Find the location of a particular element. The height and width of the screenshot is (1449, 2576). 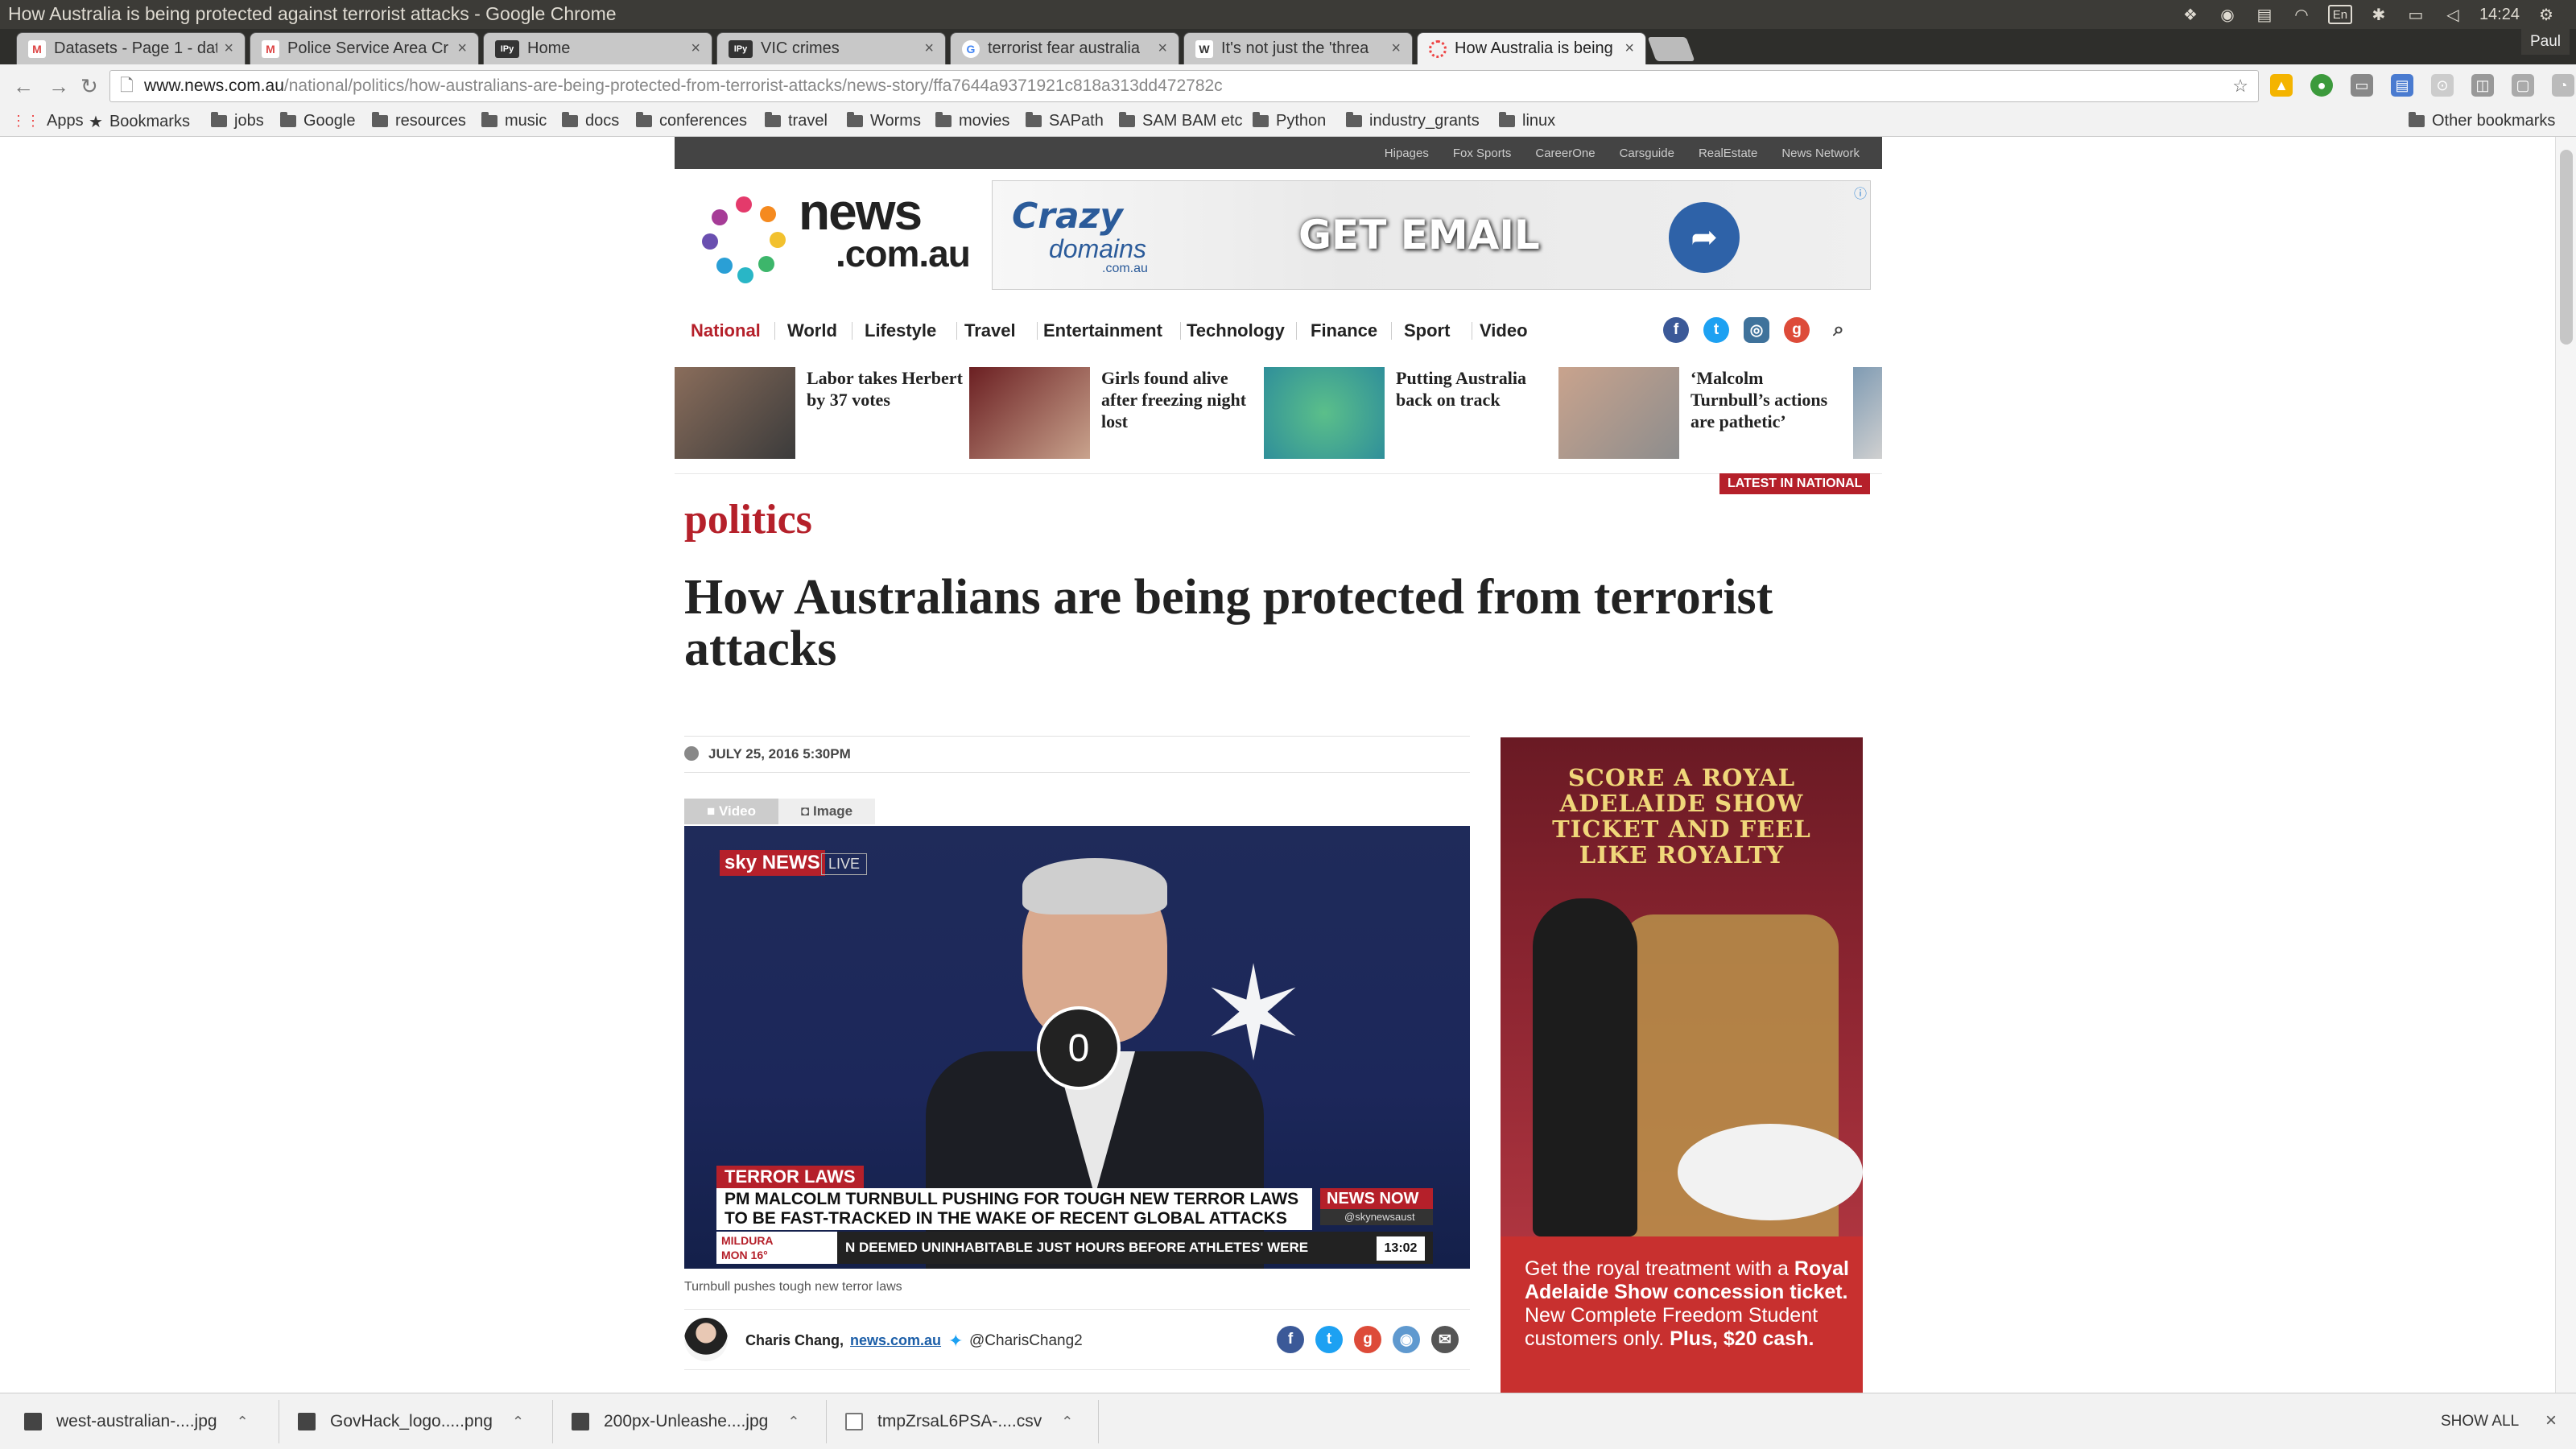

docs-extension-icon: ▤ is located at coordinates (2402, 85).